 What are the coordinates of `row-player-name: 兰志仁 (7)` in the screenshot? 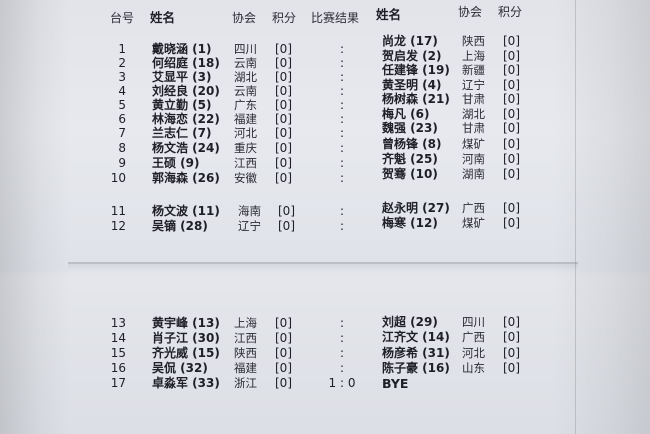 It's located at (182, 133).